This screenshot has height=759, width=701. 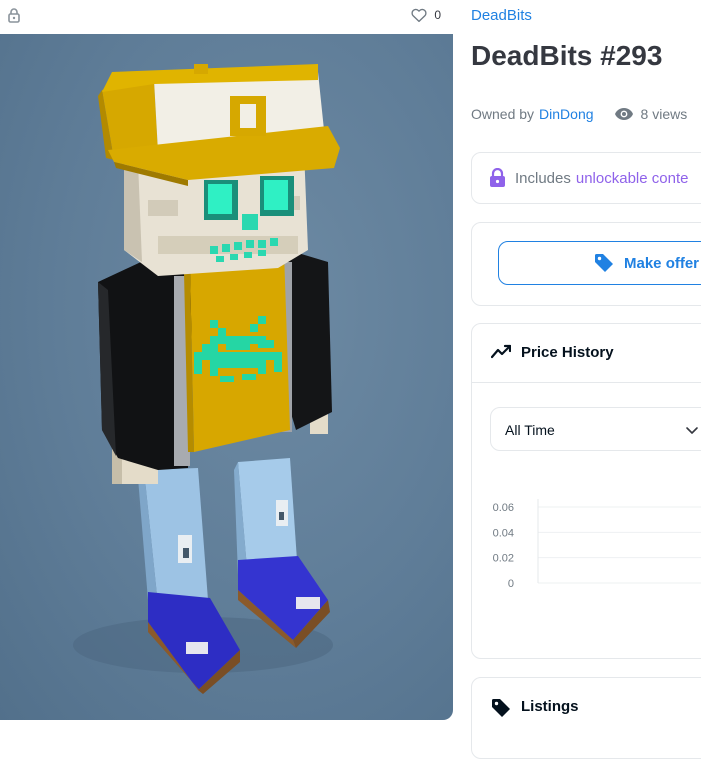 What do you see at coordinates (503, 114) in the screenshot?
I see `owned-by-label: Owned by` at bounding box center [503, 114].